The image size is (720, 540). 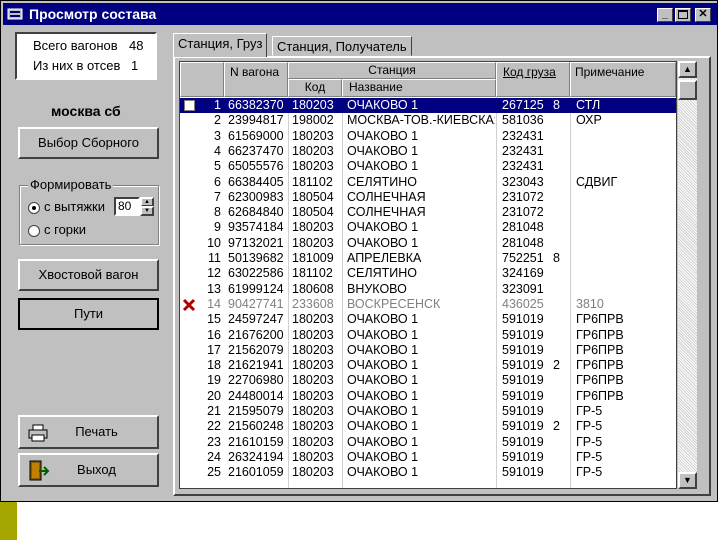 What do you see at coordinates (342, 46) in the screenshot?
I see `tab-station-recipient: Станция, Получатель` at bounding box center [342, 46].